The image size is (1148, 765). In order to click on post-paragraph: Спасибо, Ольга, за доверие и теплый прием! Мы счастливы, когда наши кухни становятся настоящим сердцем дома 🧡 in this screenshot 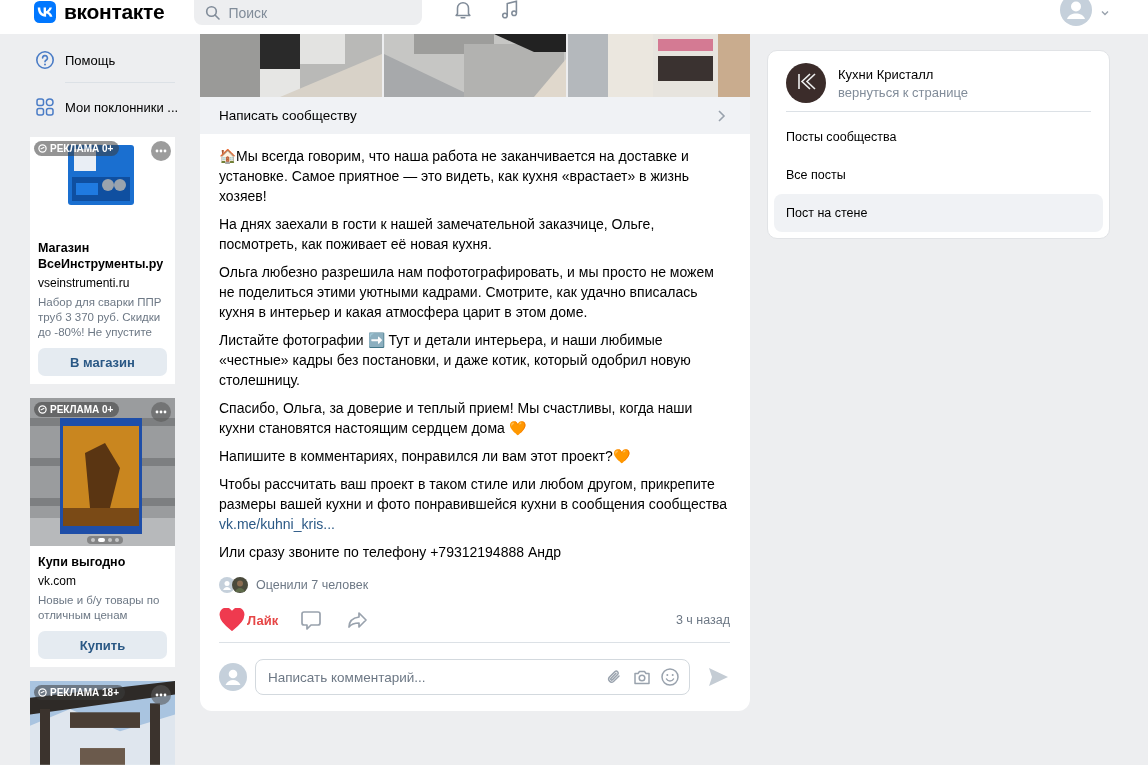, I will do `click(456, 418)`.